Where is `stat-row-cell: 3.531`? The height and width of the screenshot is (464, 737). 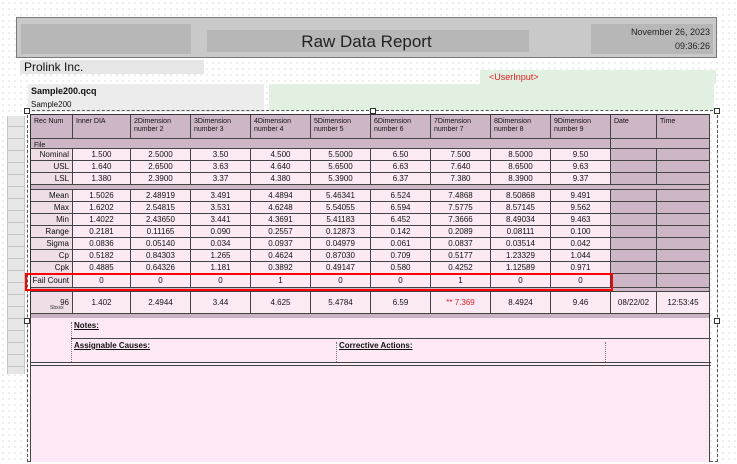
stat-row-cell: 3.531 is located at coordinates (221, 208).